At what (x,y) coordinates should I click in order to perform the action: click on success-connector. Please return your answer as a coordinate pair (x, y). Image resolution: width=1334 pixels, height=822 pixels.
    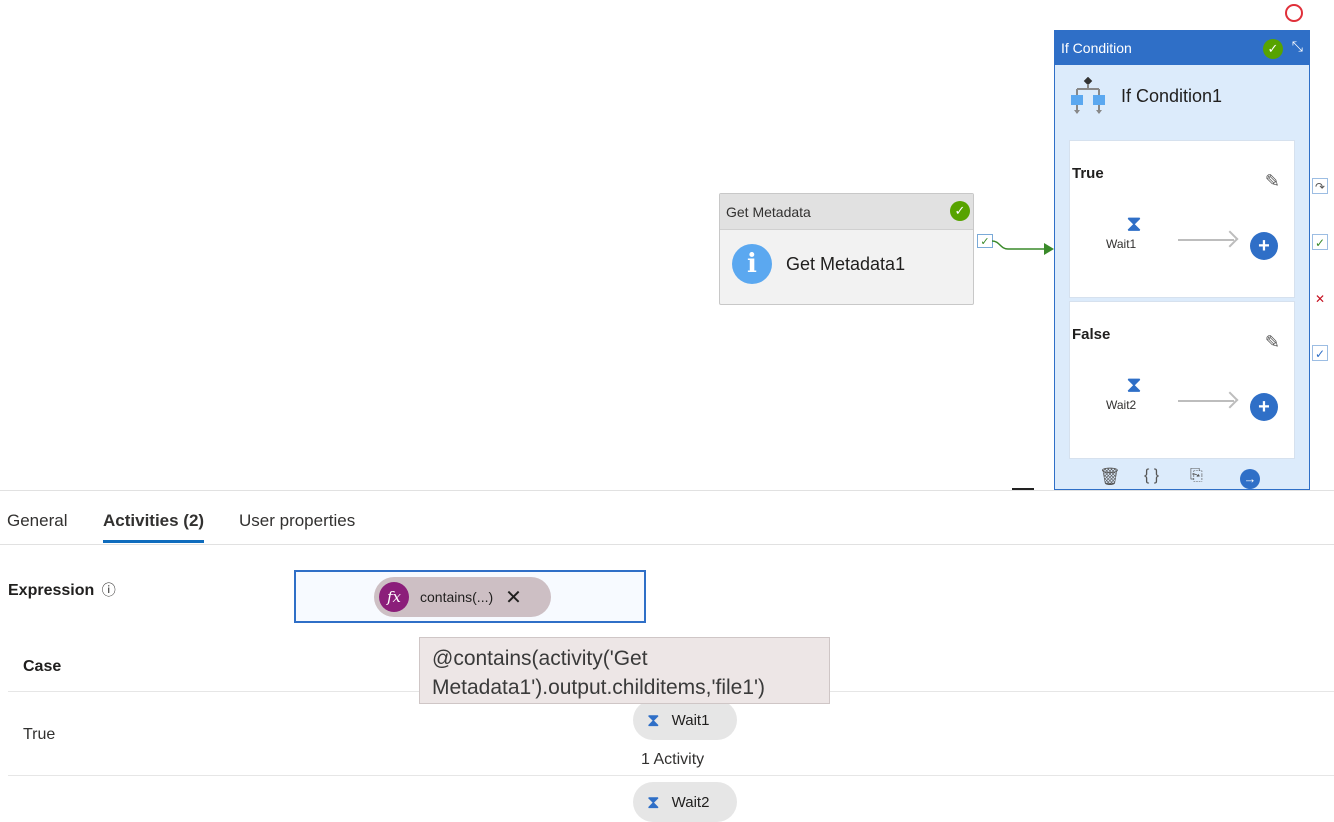
    Looking at the image, I should click on (1023, 247).